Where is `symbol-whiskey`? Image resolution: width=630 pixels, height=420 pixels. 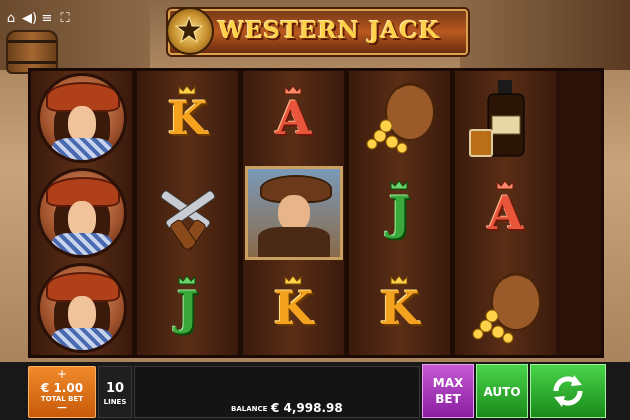 symbol-whiskey is located at coordinates (505, 118).